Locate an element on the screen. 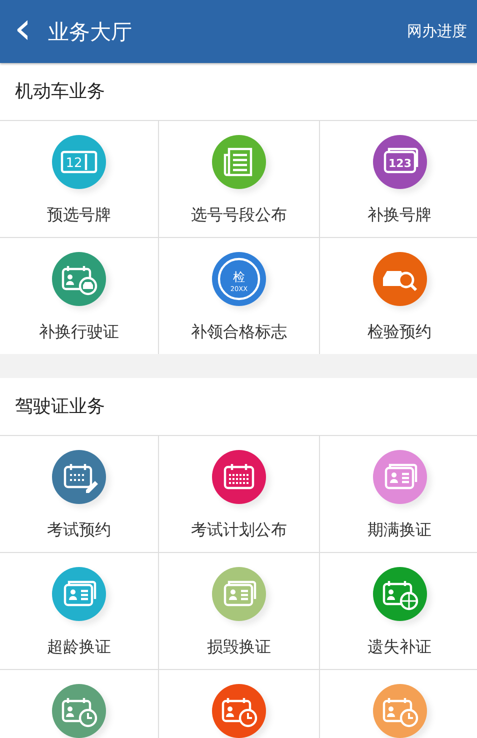  tile-label: 损毁换证 is located at coordinates (239, 647).